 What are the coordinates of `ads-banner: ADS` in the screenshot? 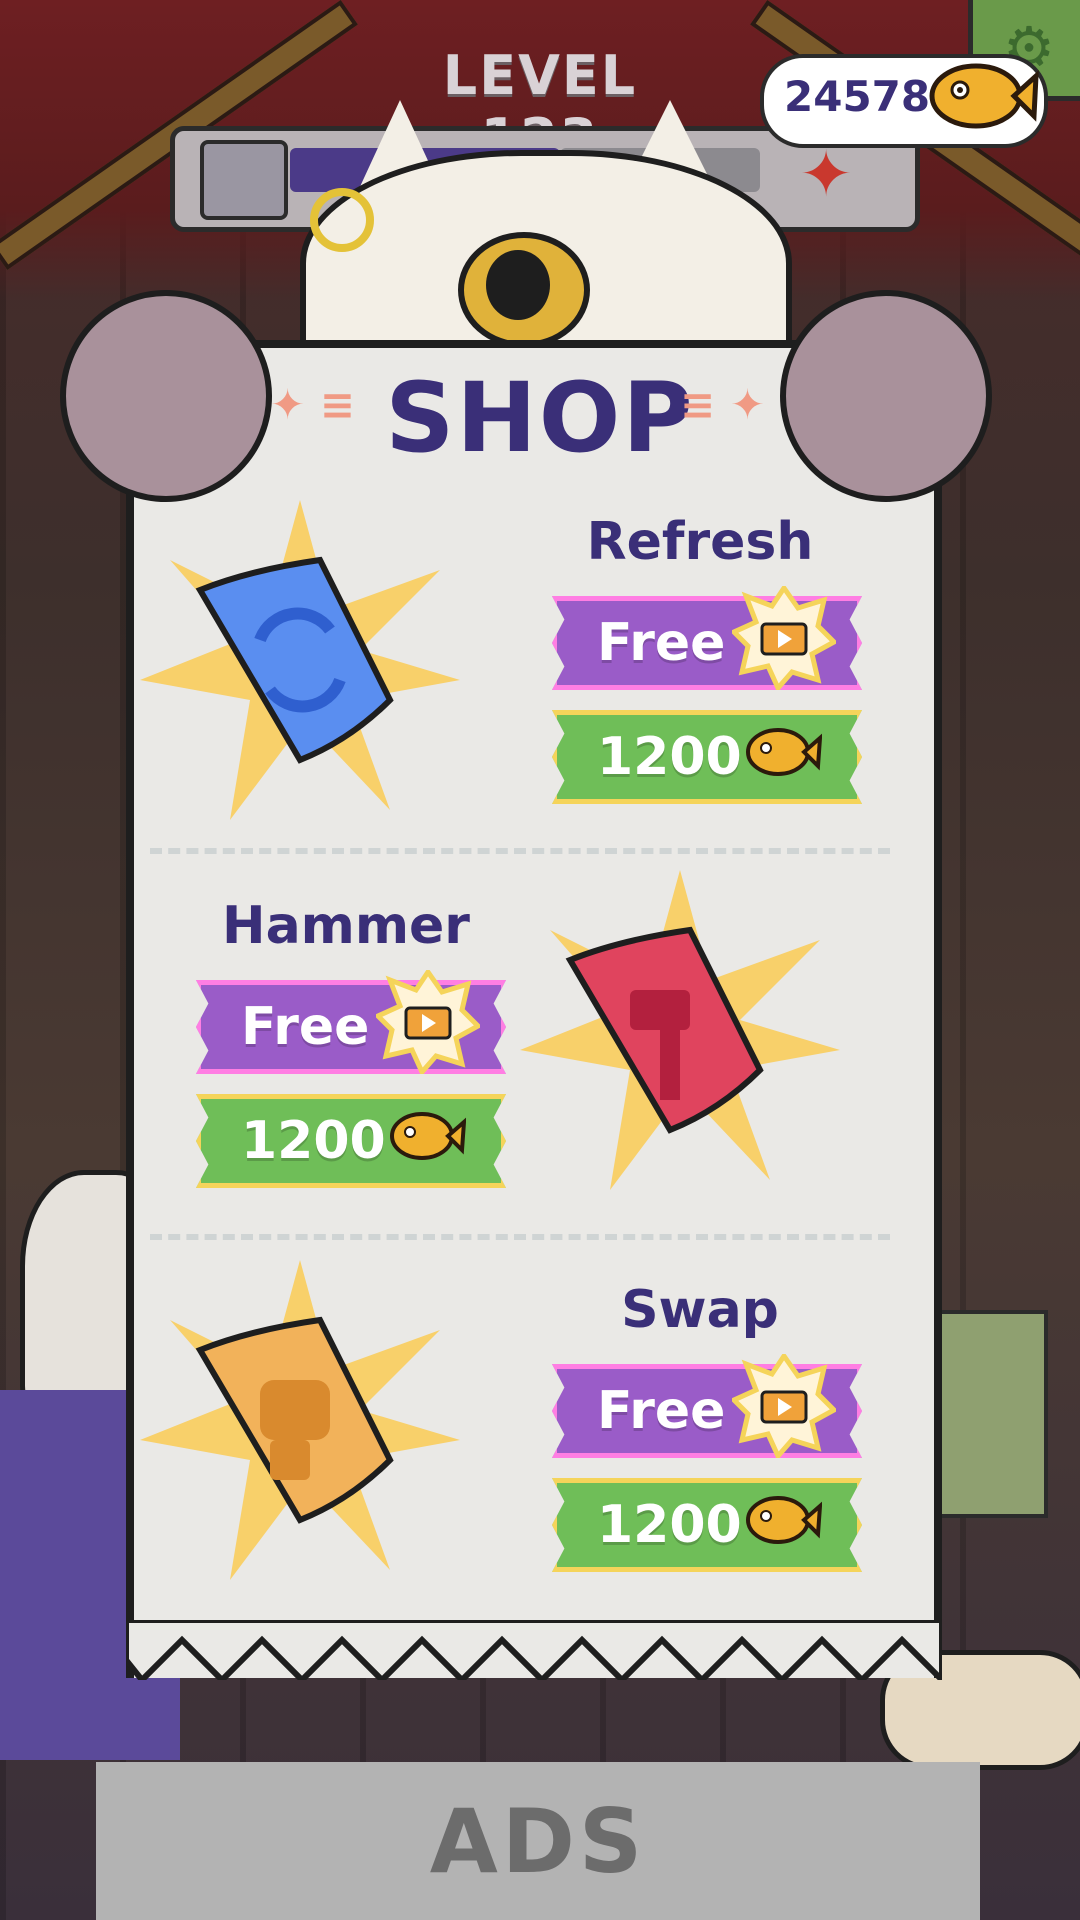 It's located at (538, 1841).